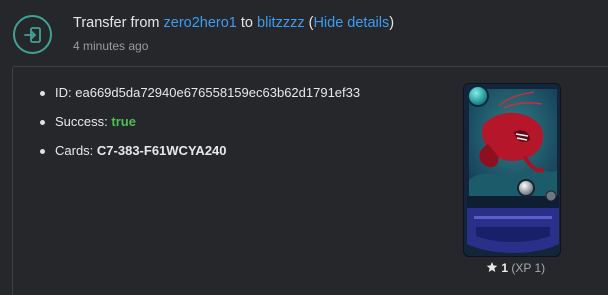 The image size is (608, 295). I want to click on card-art, so click(512, 170).